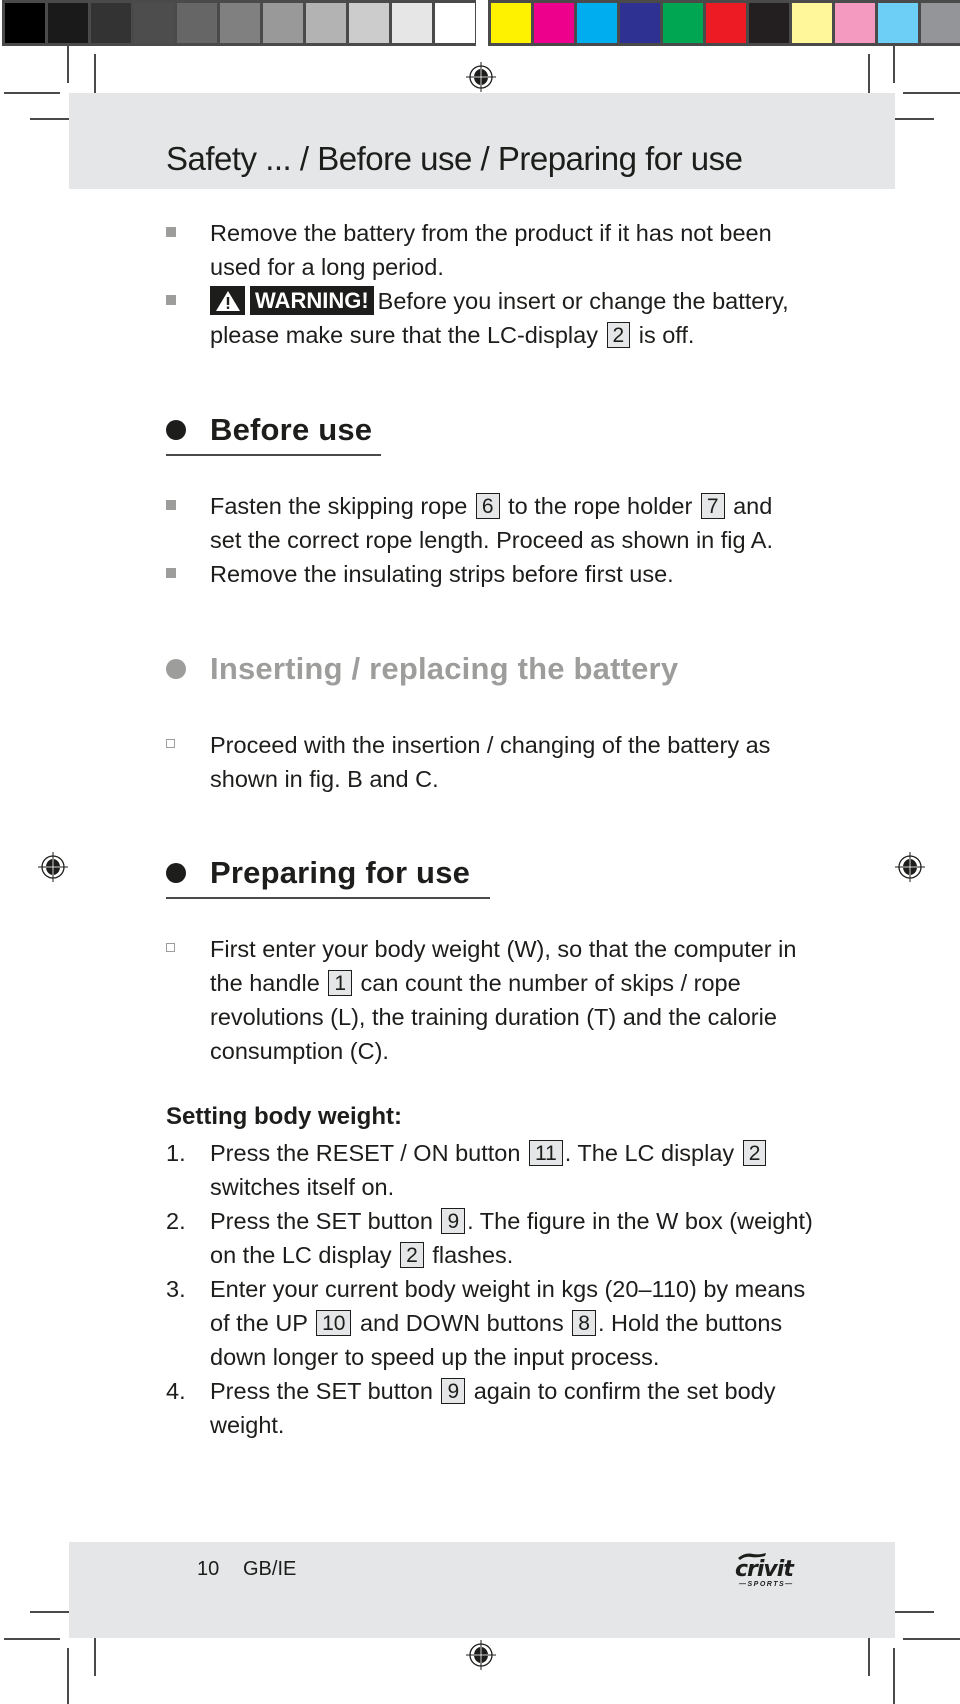  What do you see at coordinates (334, 1323) in the screenshot?
I see `part-ref-badge: 10` at bounding box center [334, 1323].